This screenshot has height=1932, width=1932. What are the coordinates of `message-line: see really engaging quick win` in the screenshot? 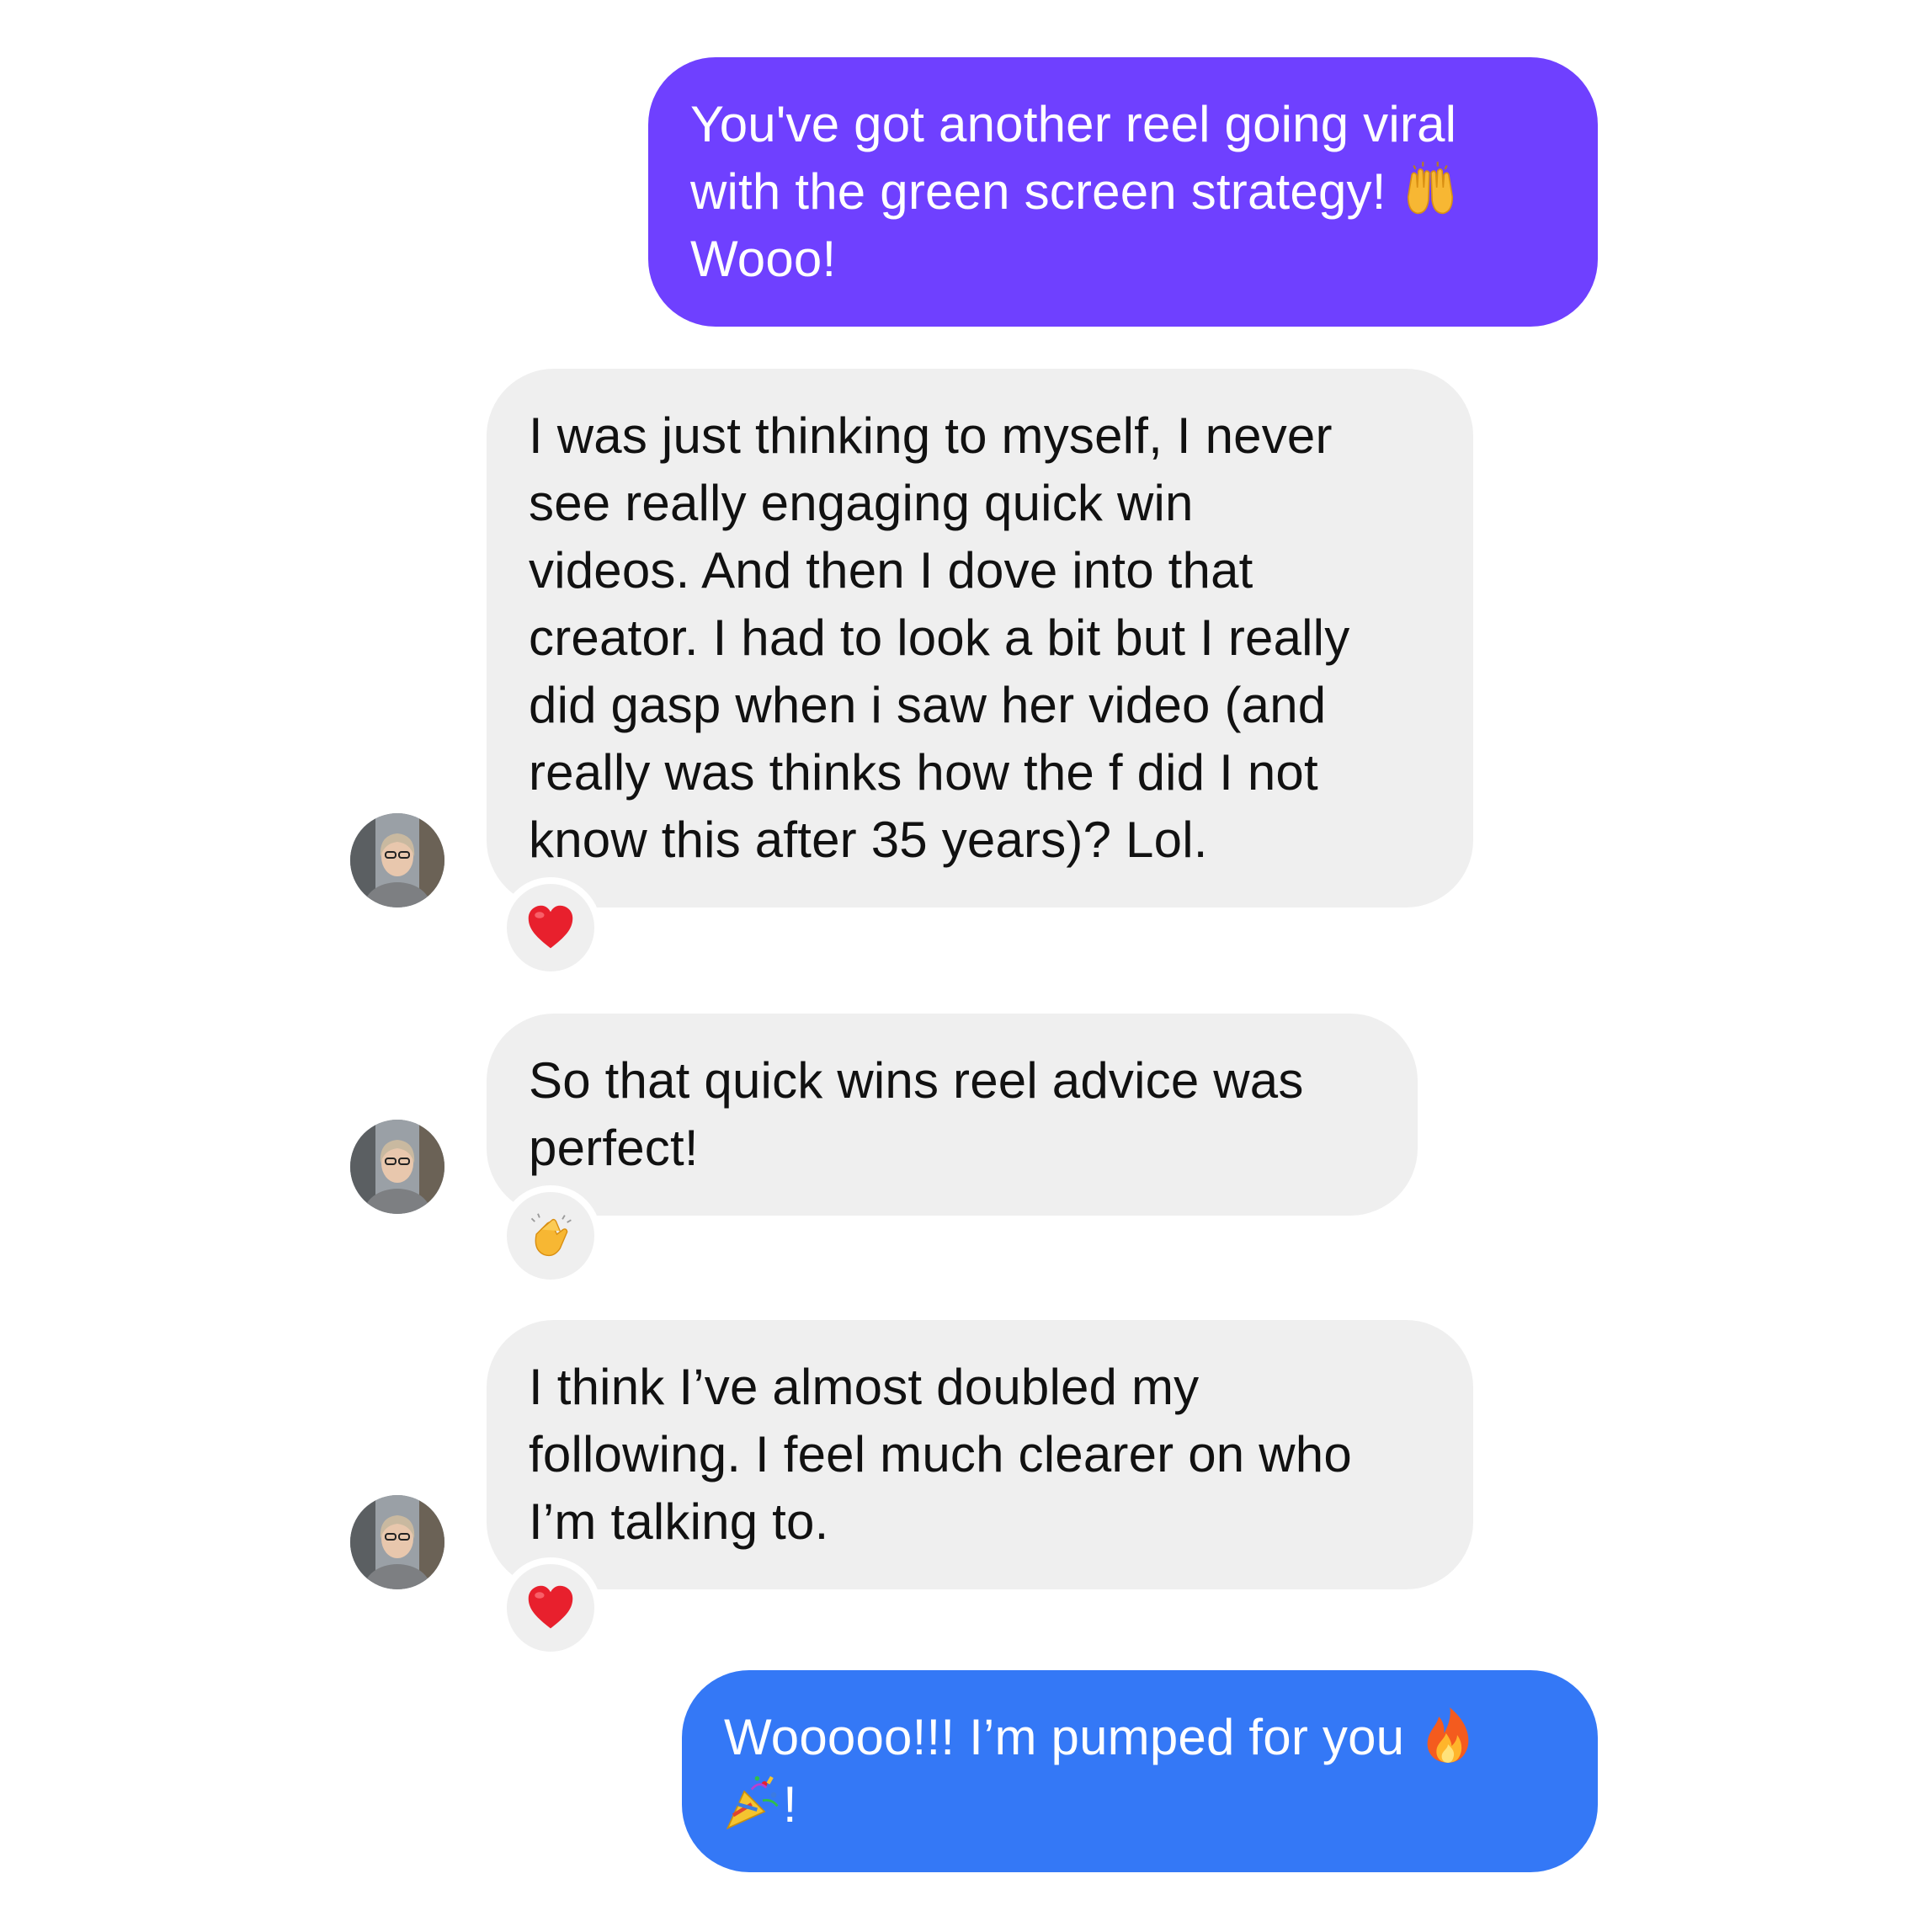 It's located at (862, 503).